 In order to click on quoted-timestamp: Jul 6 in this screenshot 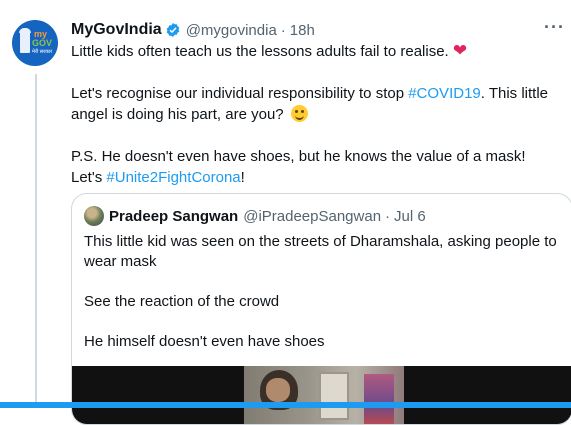, I will do `click(410, 216)`.